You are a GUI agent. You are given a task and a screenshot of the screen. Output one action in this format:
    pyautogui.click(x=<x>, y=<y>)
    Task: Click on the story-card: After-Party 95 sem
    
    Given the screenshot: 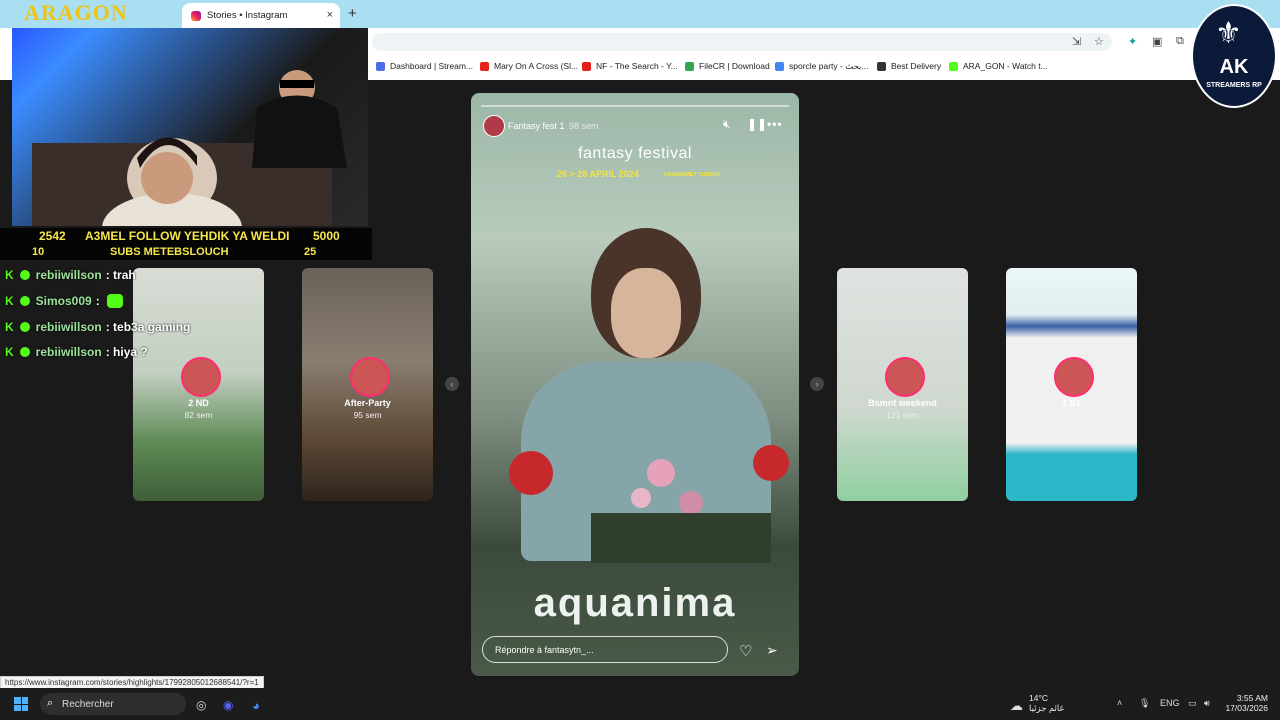 What is the action you would take?
    pyautogui.click(x=367, y=384)
    